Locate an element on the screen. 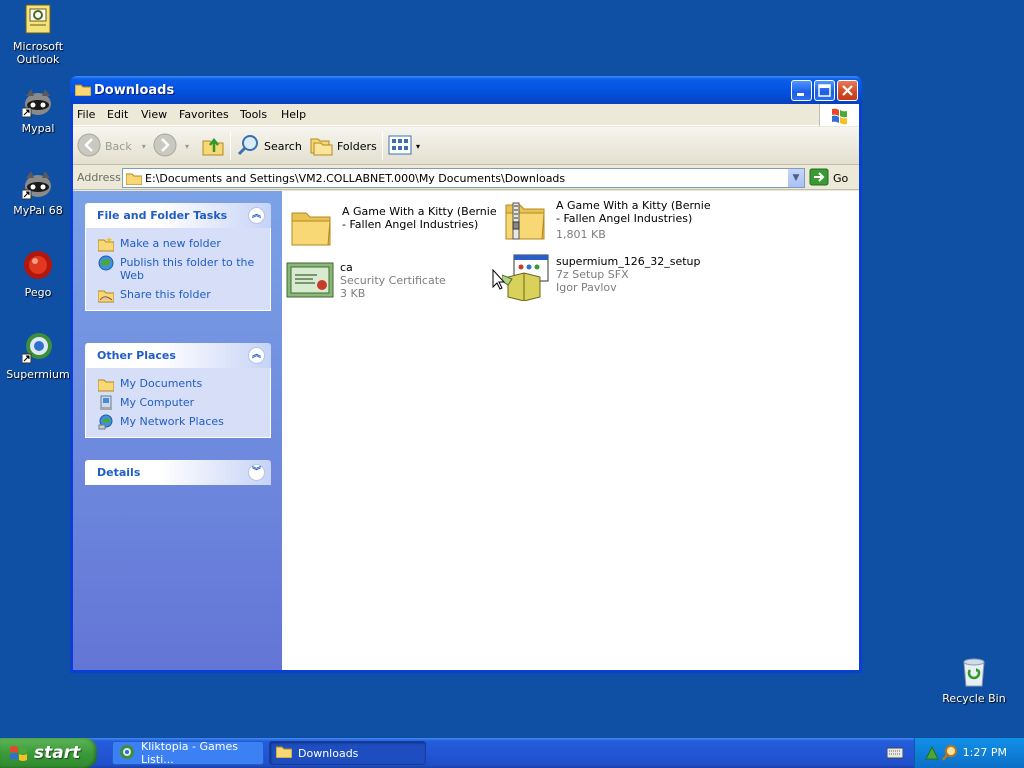 This screenshot has width=1024, height=768. keyboard-icon is located at coordinates (895, 754).